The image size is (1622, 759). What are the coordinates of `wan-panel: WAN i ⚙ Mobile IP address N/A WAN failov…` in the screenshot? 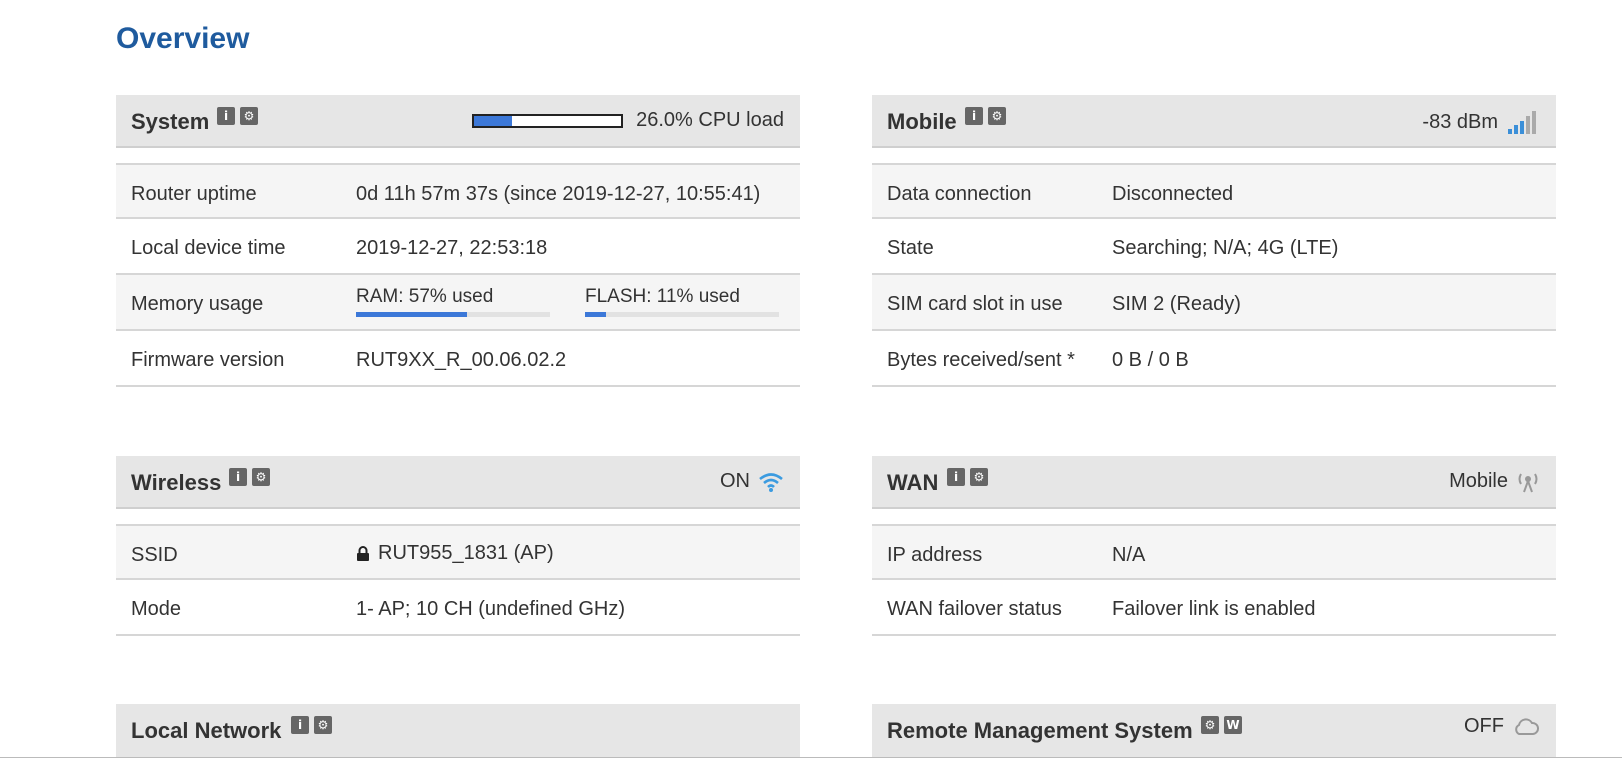 It's located at (1214, 546).